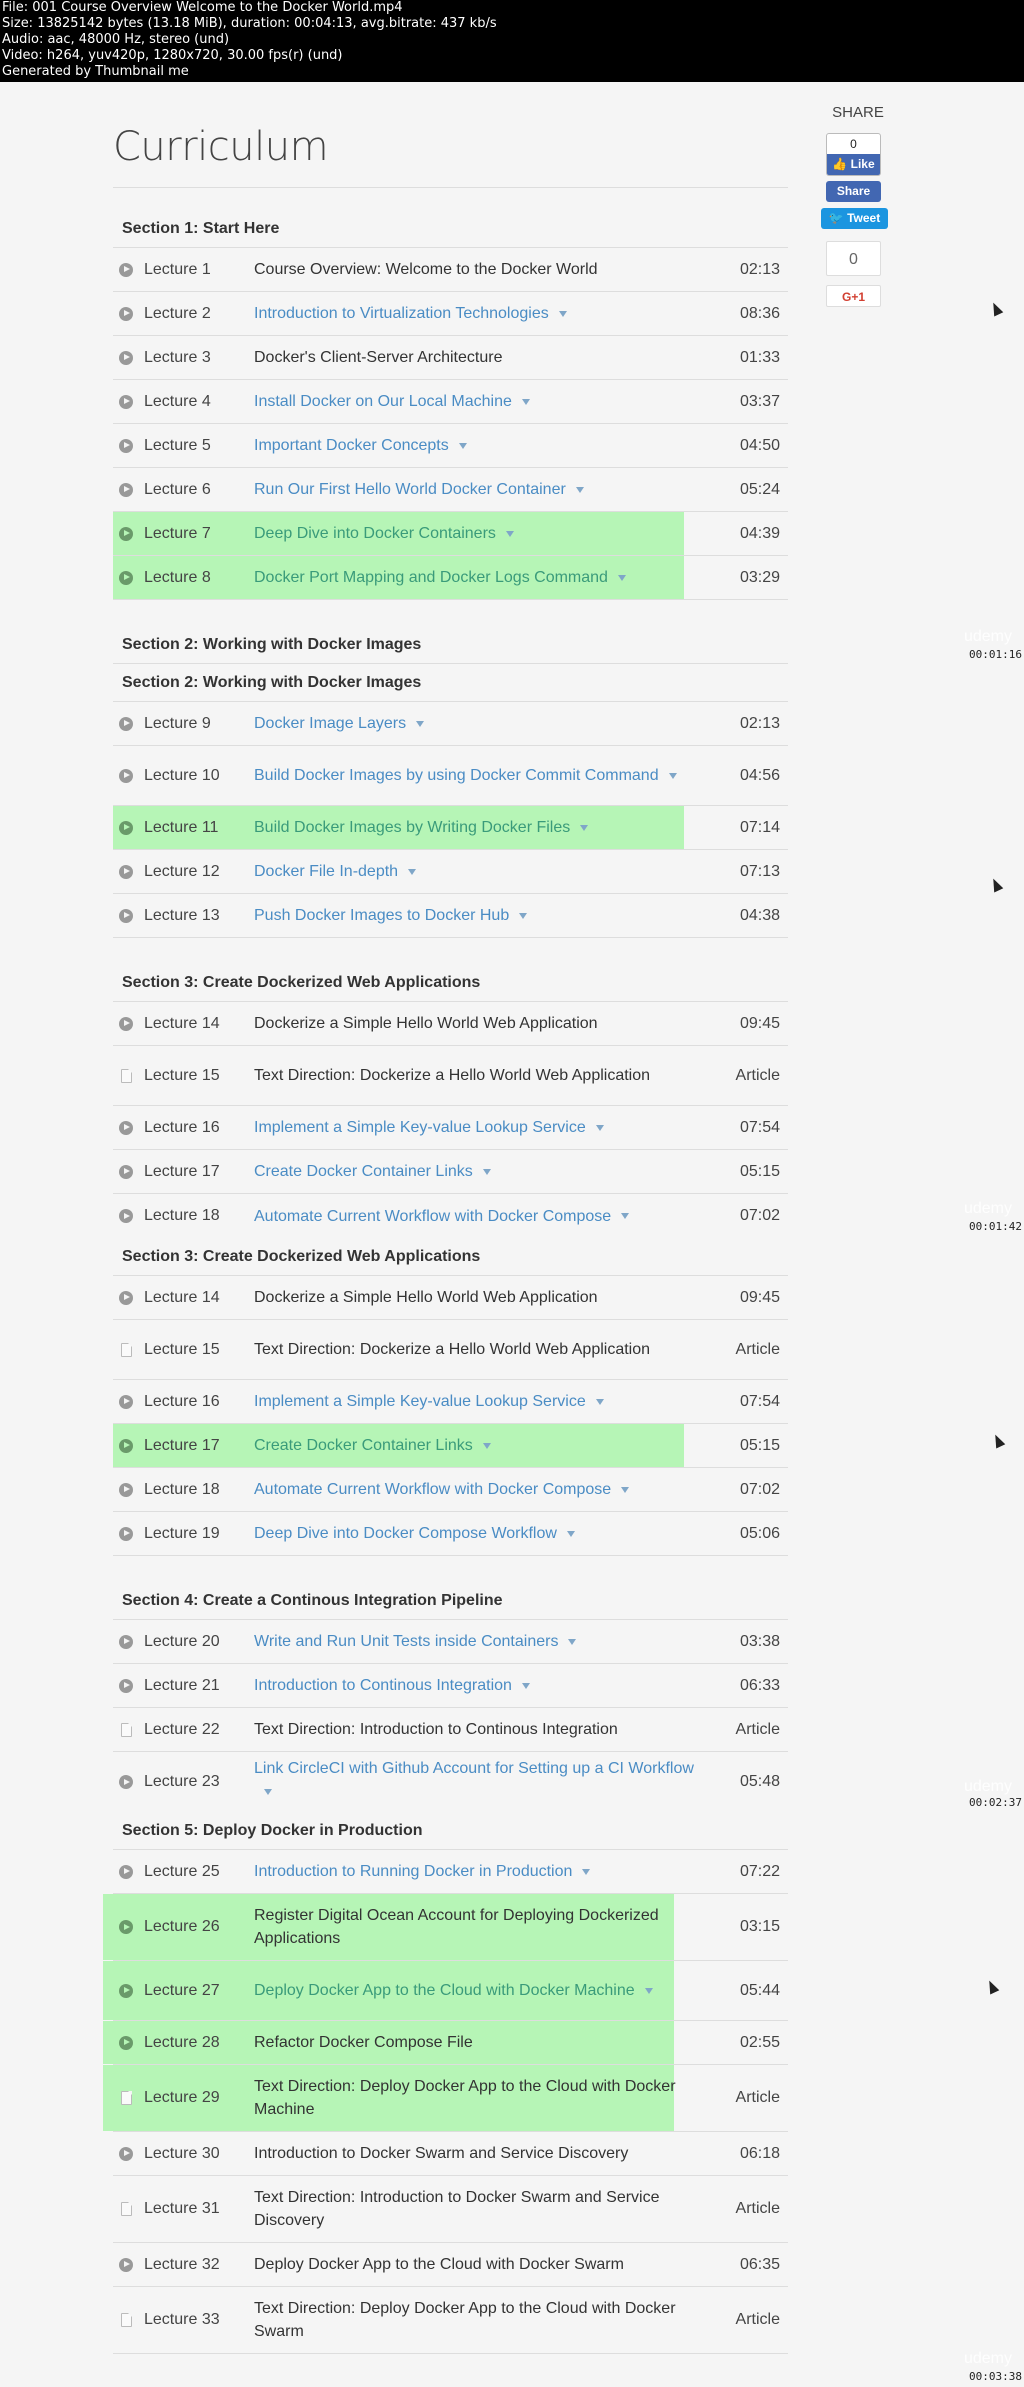 The image size is (1024, 2387). I want to click on lecture-row: Lecture 9 Docker Image Layers 02:13, so click(450, 724).